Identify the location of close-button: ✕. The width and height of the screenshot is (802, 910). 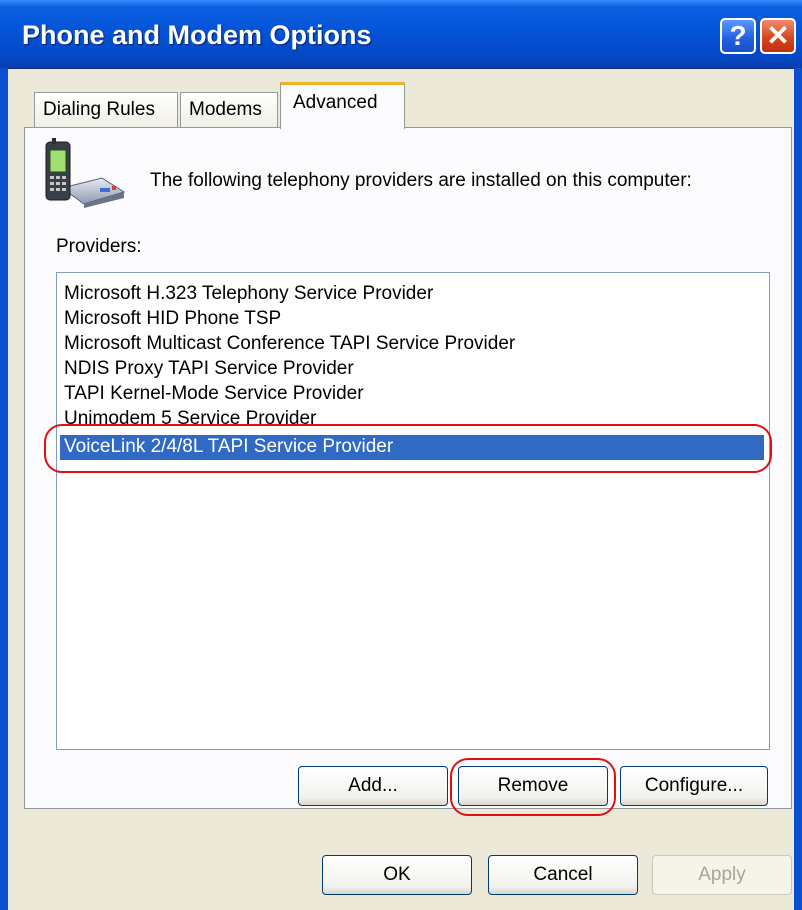
(778, 36).